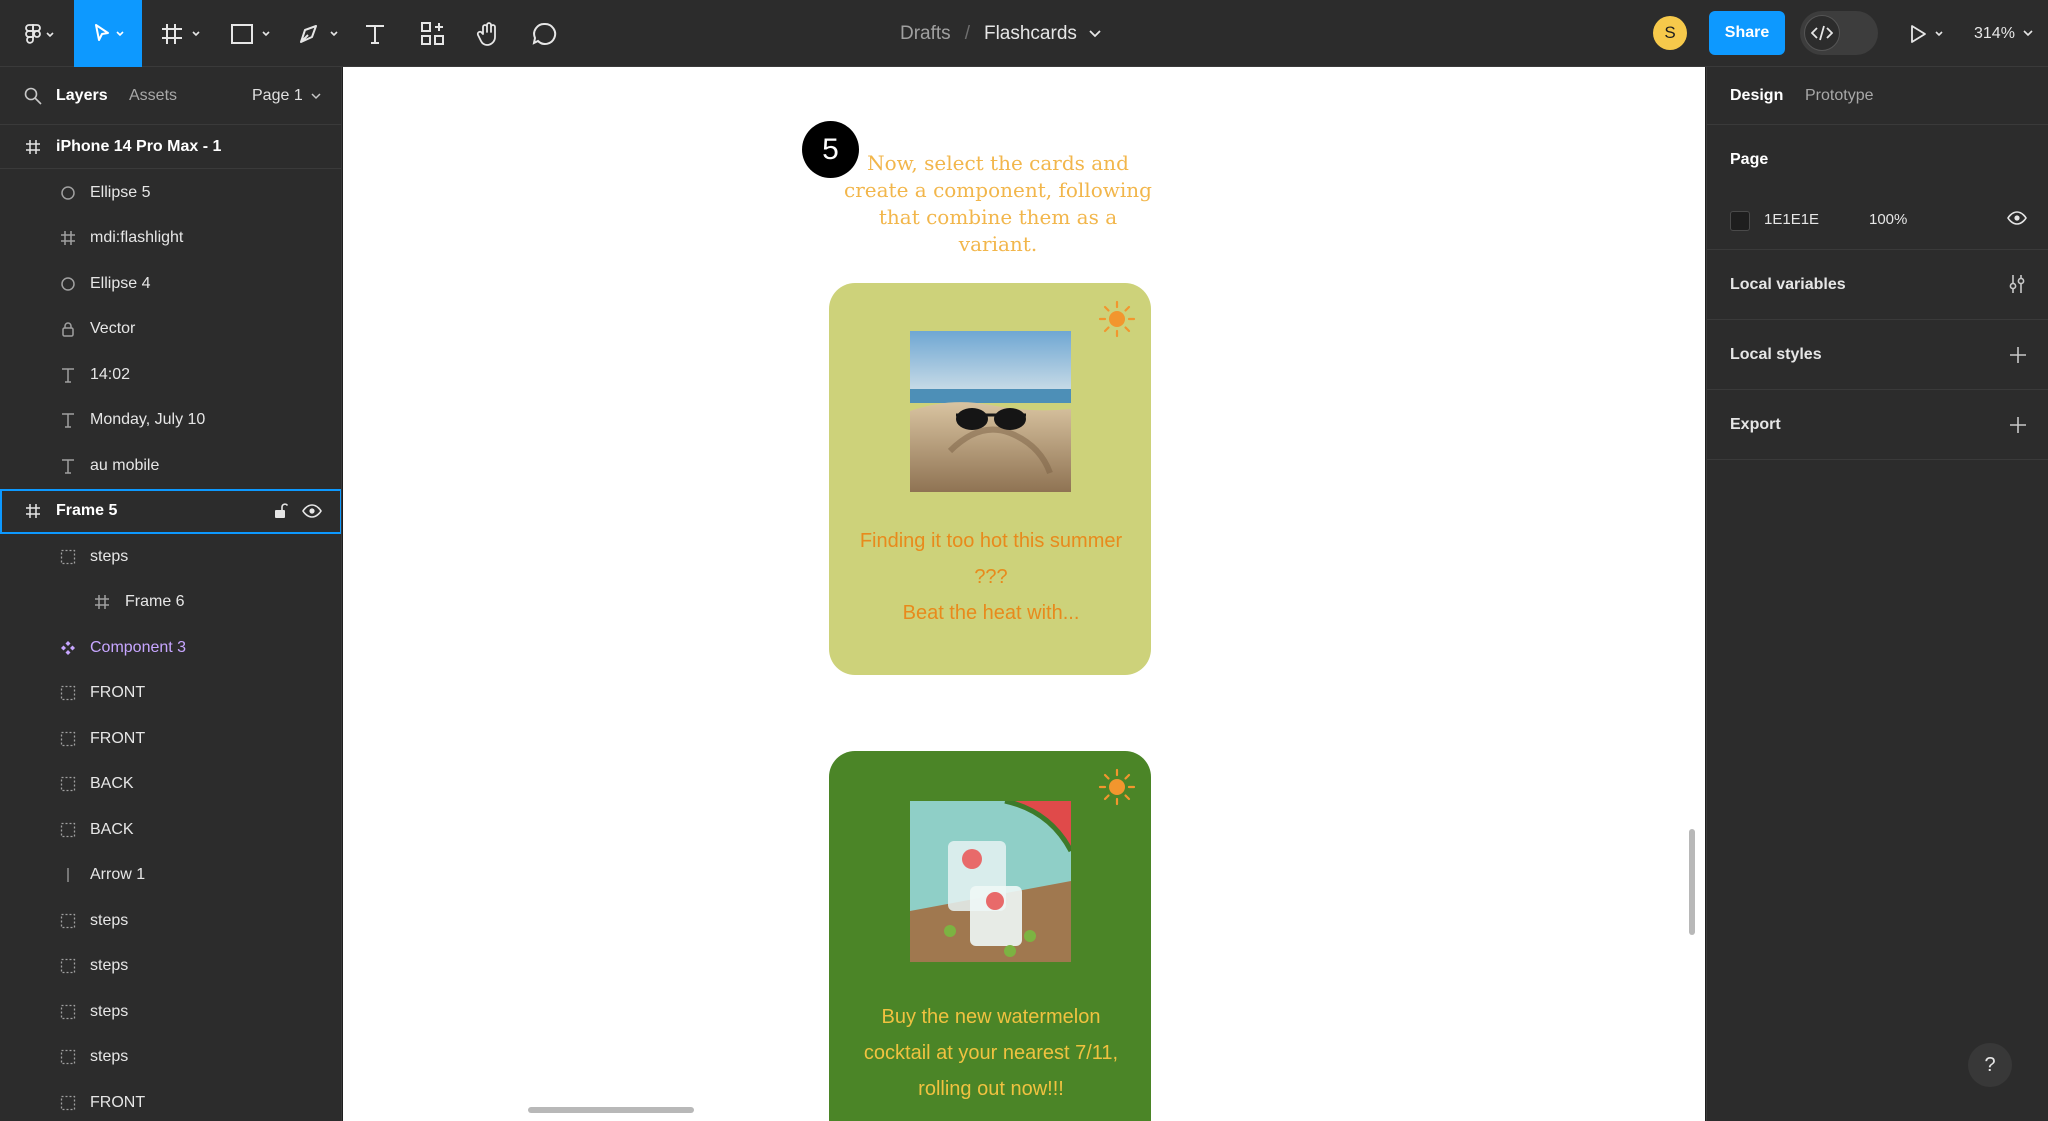 The height and width of the screenshot is (1121, 2048). I want to click on horizontal-scrollbar, so click(611, 1110).